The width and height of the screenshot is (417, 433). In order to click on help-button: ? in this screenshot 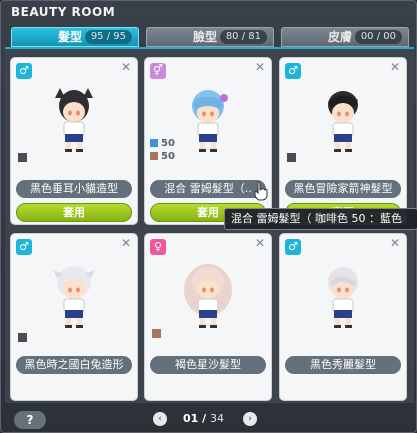, I will do `click(30, 420)`.